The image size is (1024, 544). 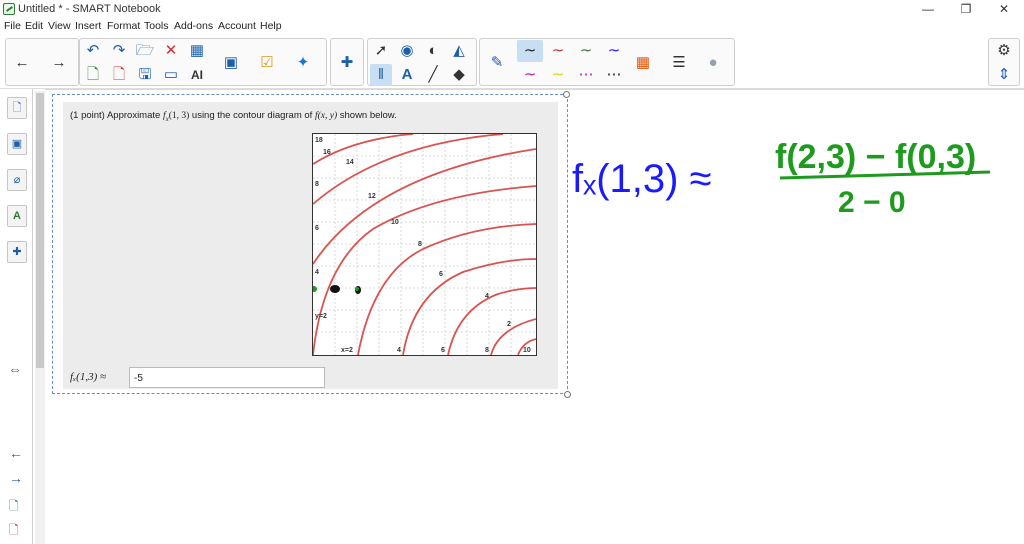 What do you see at coordinates (171, 51) in the screenshot?
I see `delete-icon: ✕` at bounding box center [171, 51].